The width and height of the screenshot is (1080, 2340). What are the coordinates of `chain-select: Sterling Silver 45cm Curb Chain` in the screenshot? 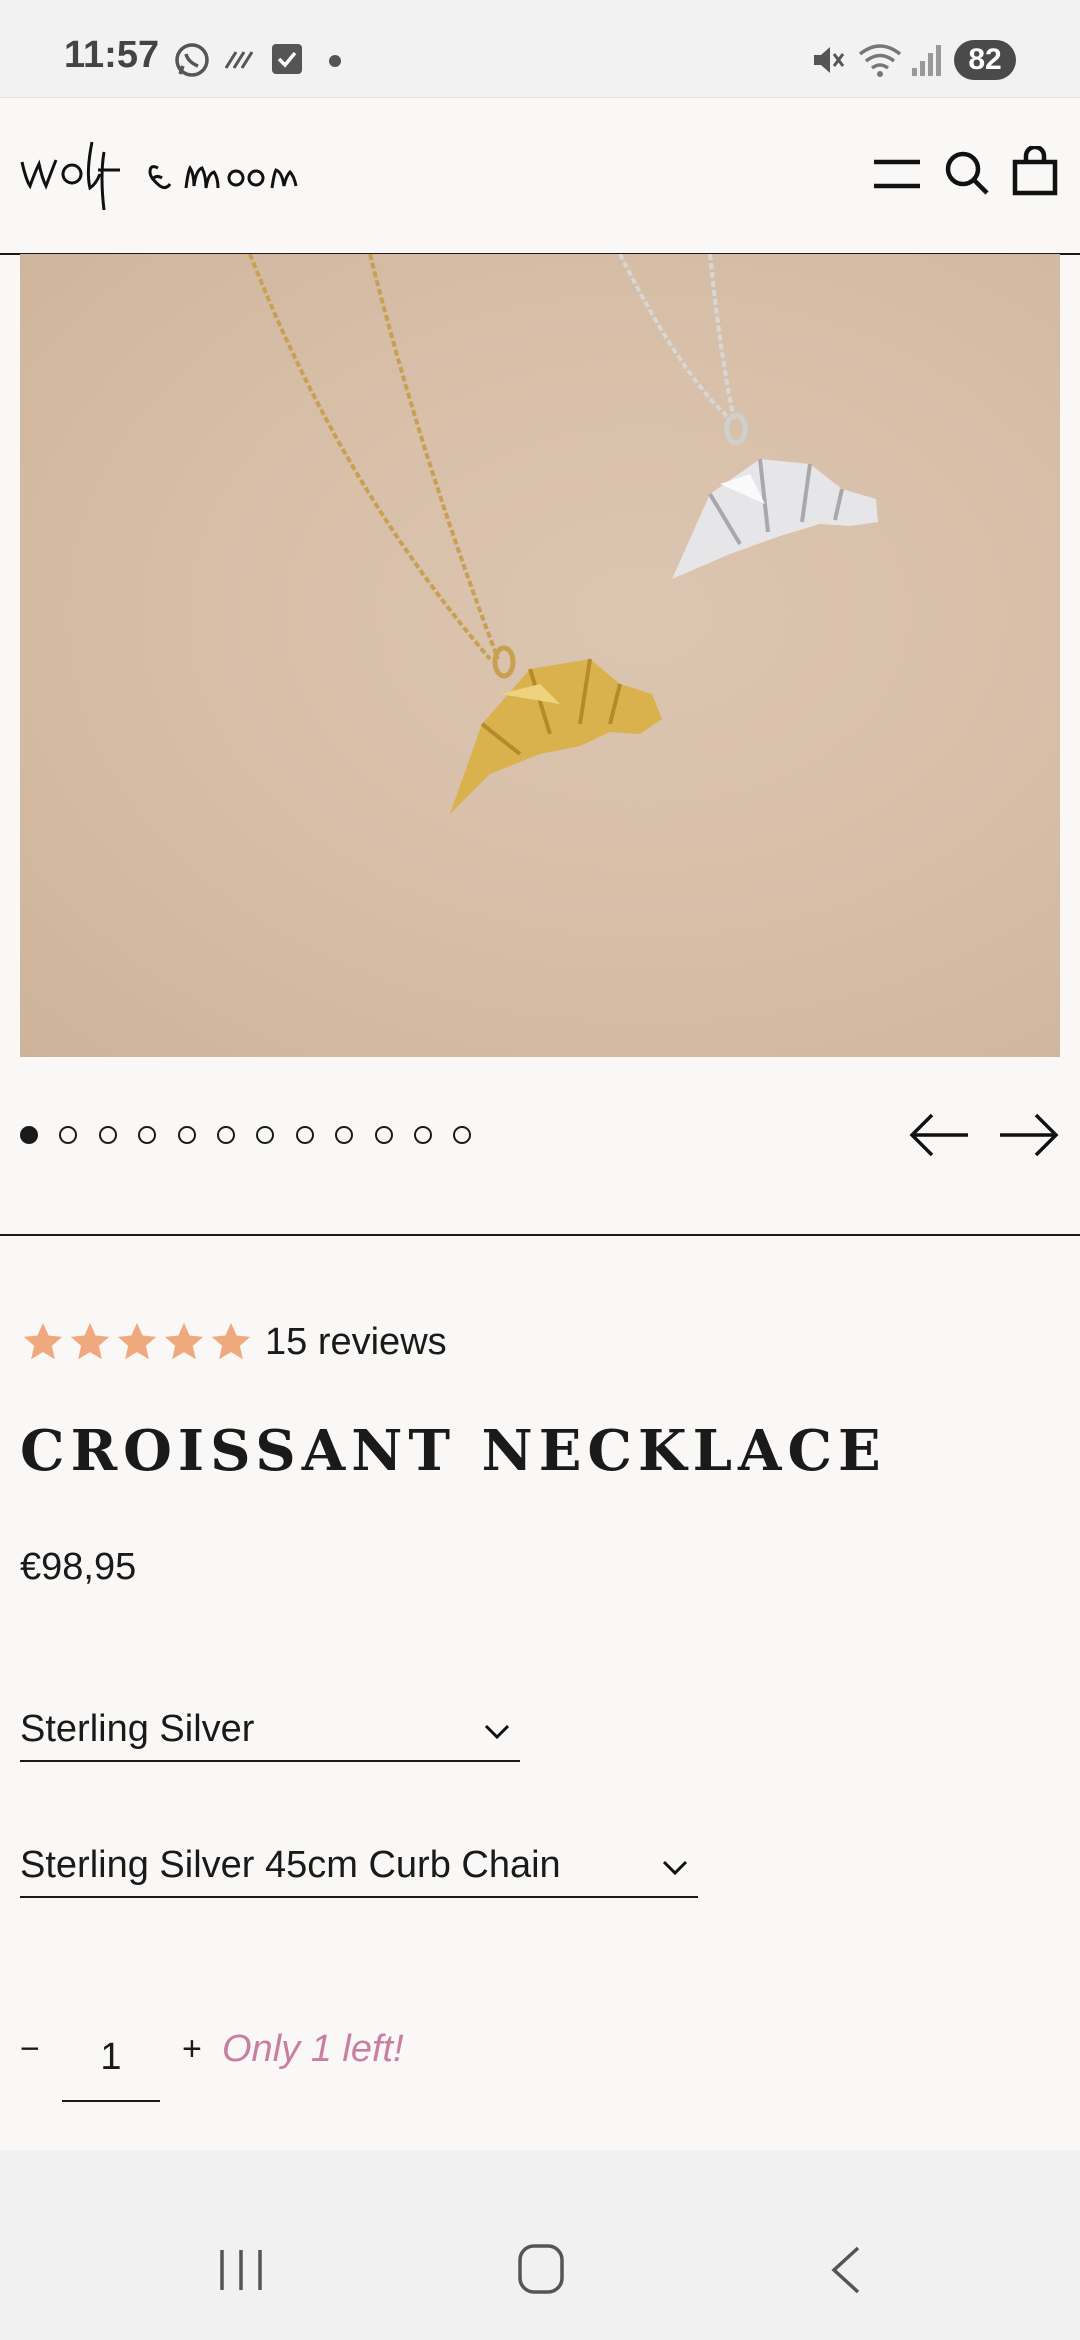 It's located at (359, 1869).